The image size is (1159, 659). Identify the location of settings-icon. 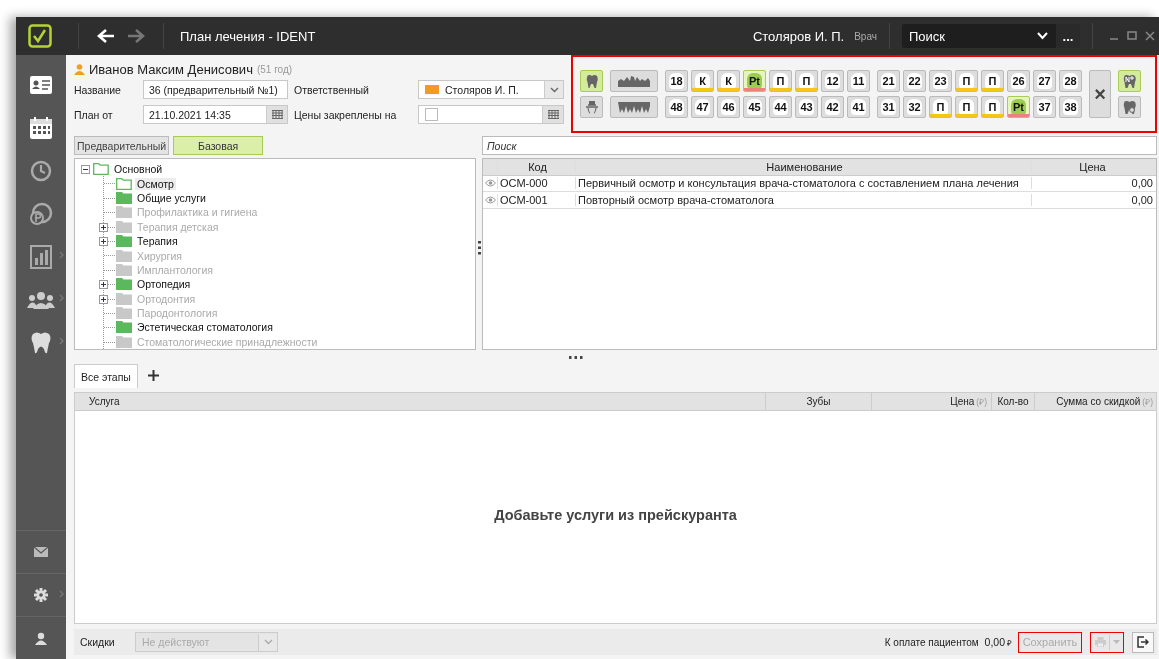
(41, 595).